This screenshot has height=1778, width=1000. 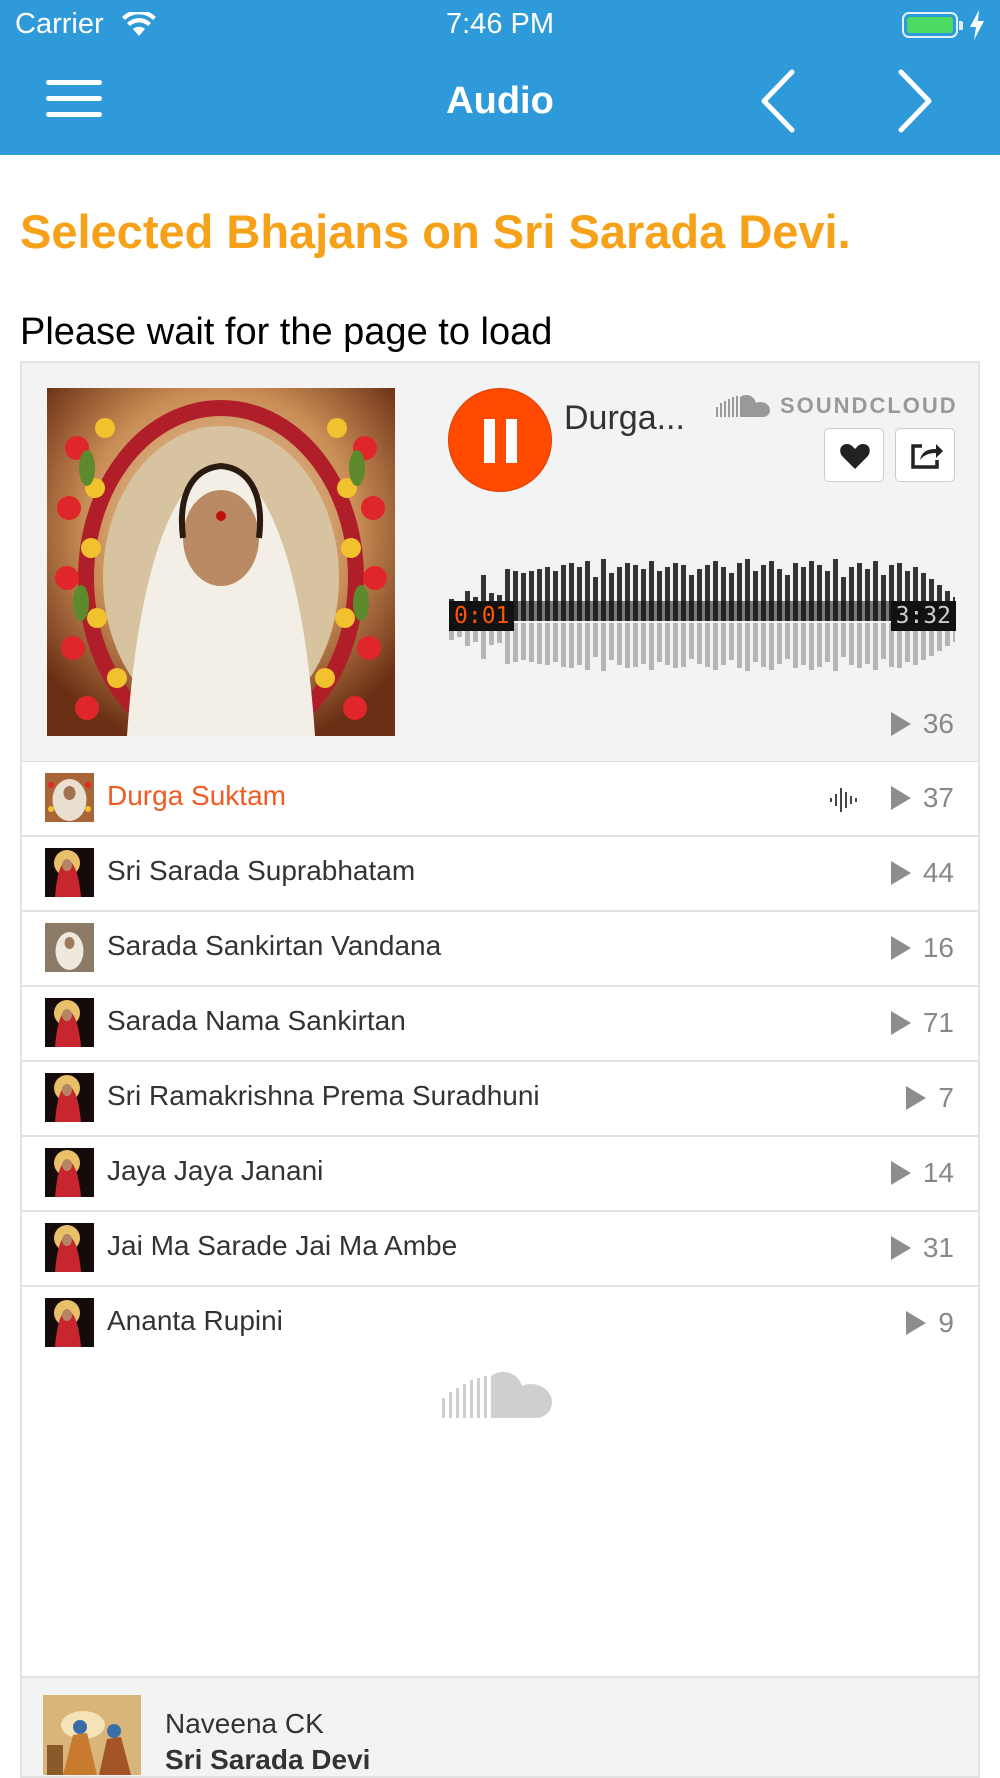 I want to click on status-bar: Carrier 7:46 PM, so click(x=500, y=25).